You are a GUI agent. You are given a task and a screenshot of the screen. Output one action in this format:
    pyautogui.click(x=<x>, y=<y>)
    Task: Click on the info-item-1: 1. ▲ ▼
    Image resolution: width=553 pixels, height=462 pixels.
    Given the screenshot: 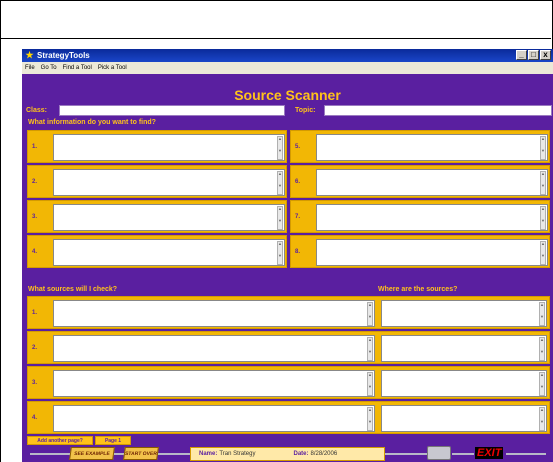 What is the action you would take?
    pyautogui.click(x=157, y=146)
    